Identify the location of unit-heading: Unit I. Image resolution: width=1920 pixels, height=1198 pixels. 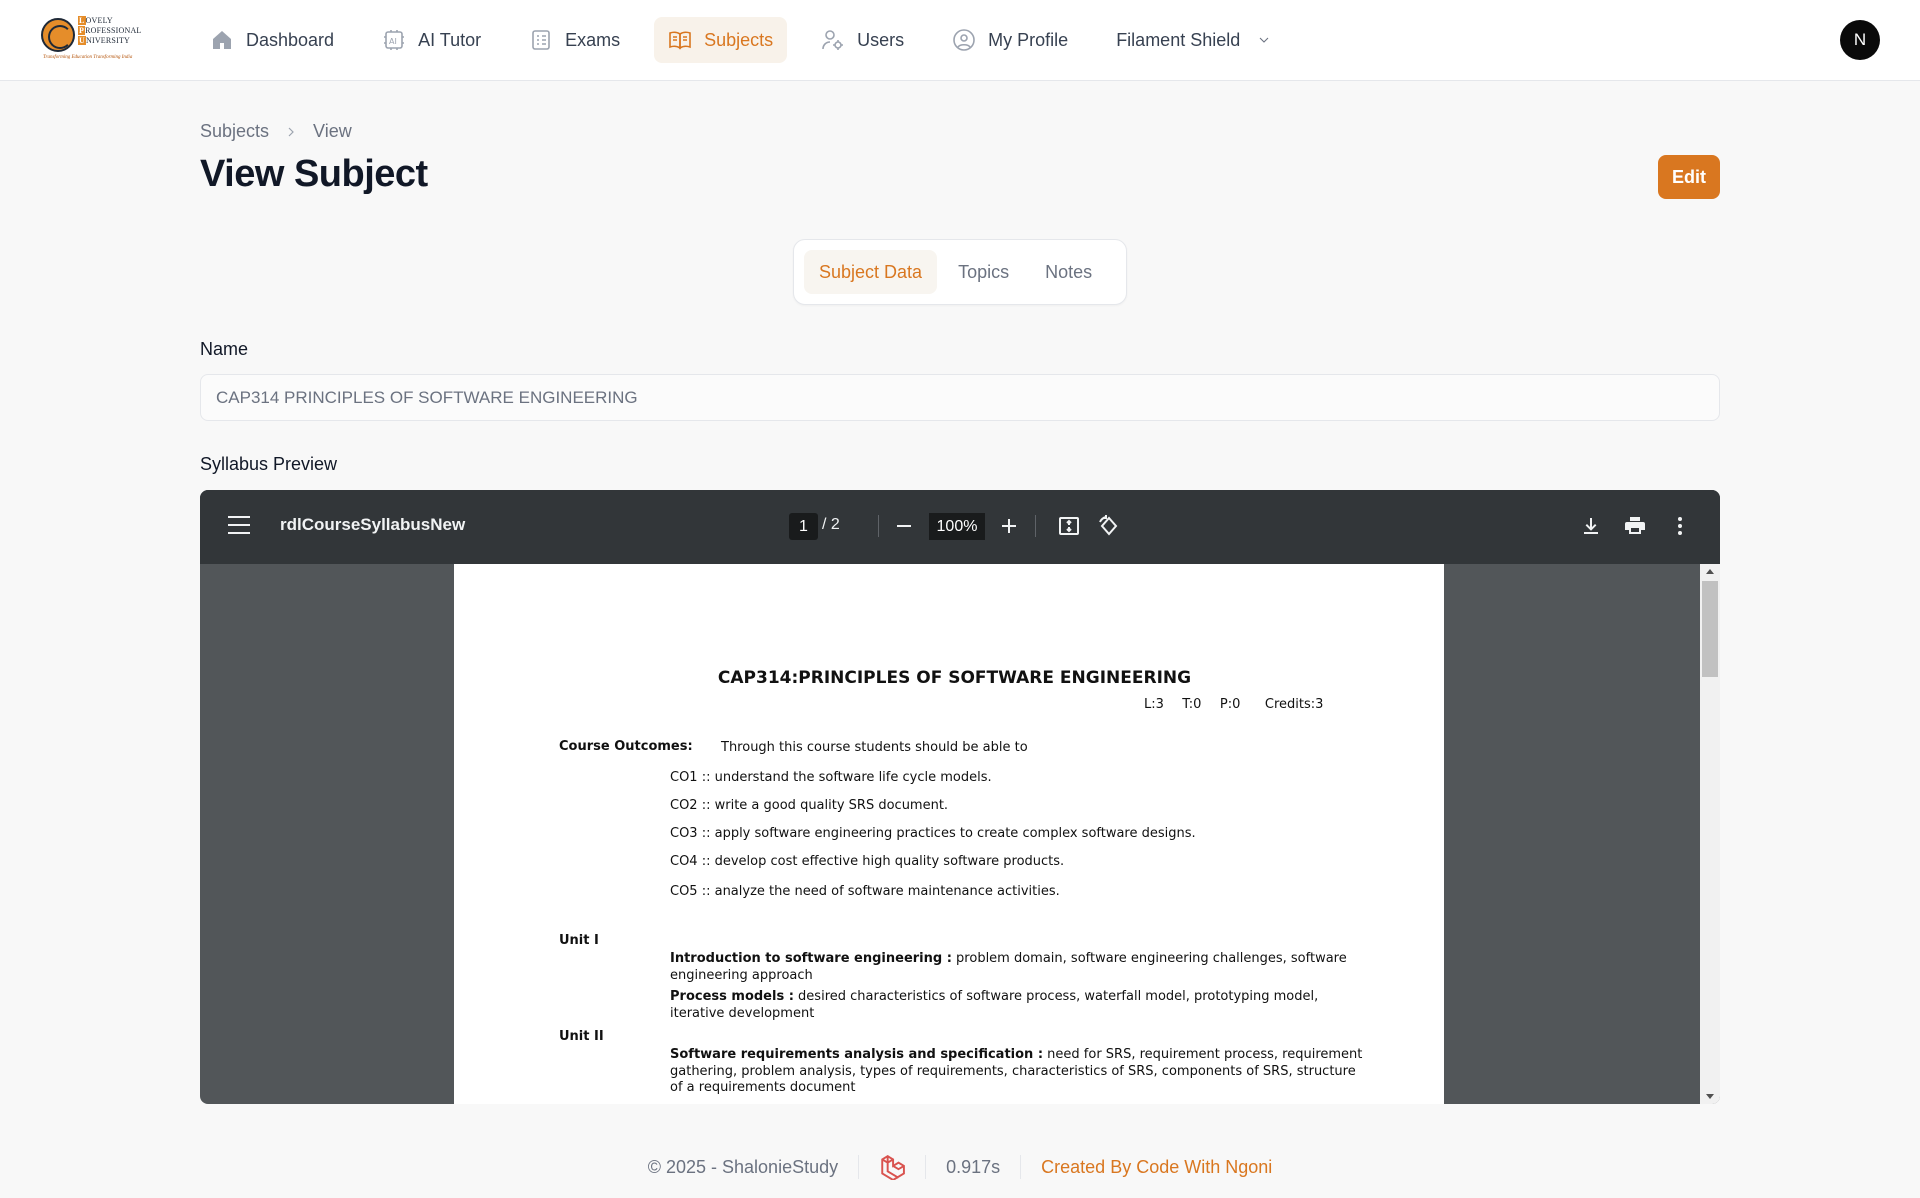
(579, 940).